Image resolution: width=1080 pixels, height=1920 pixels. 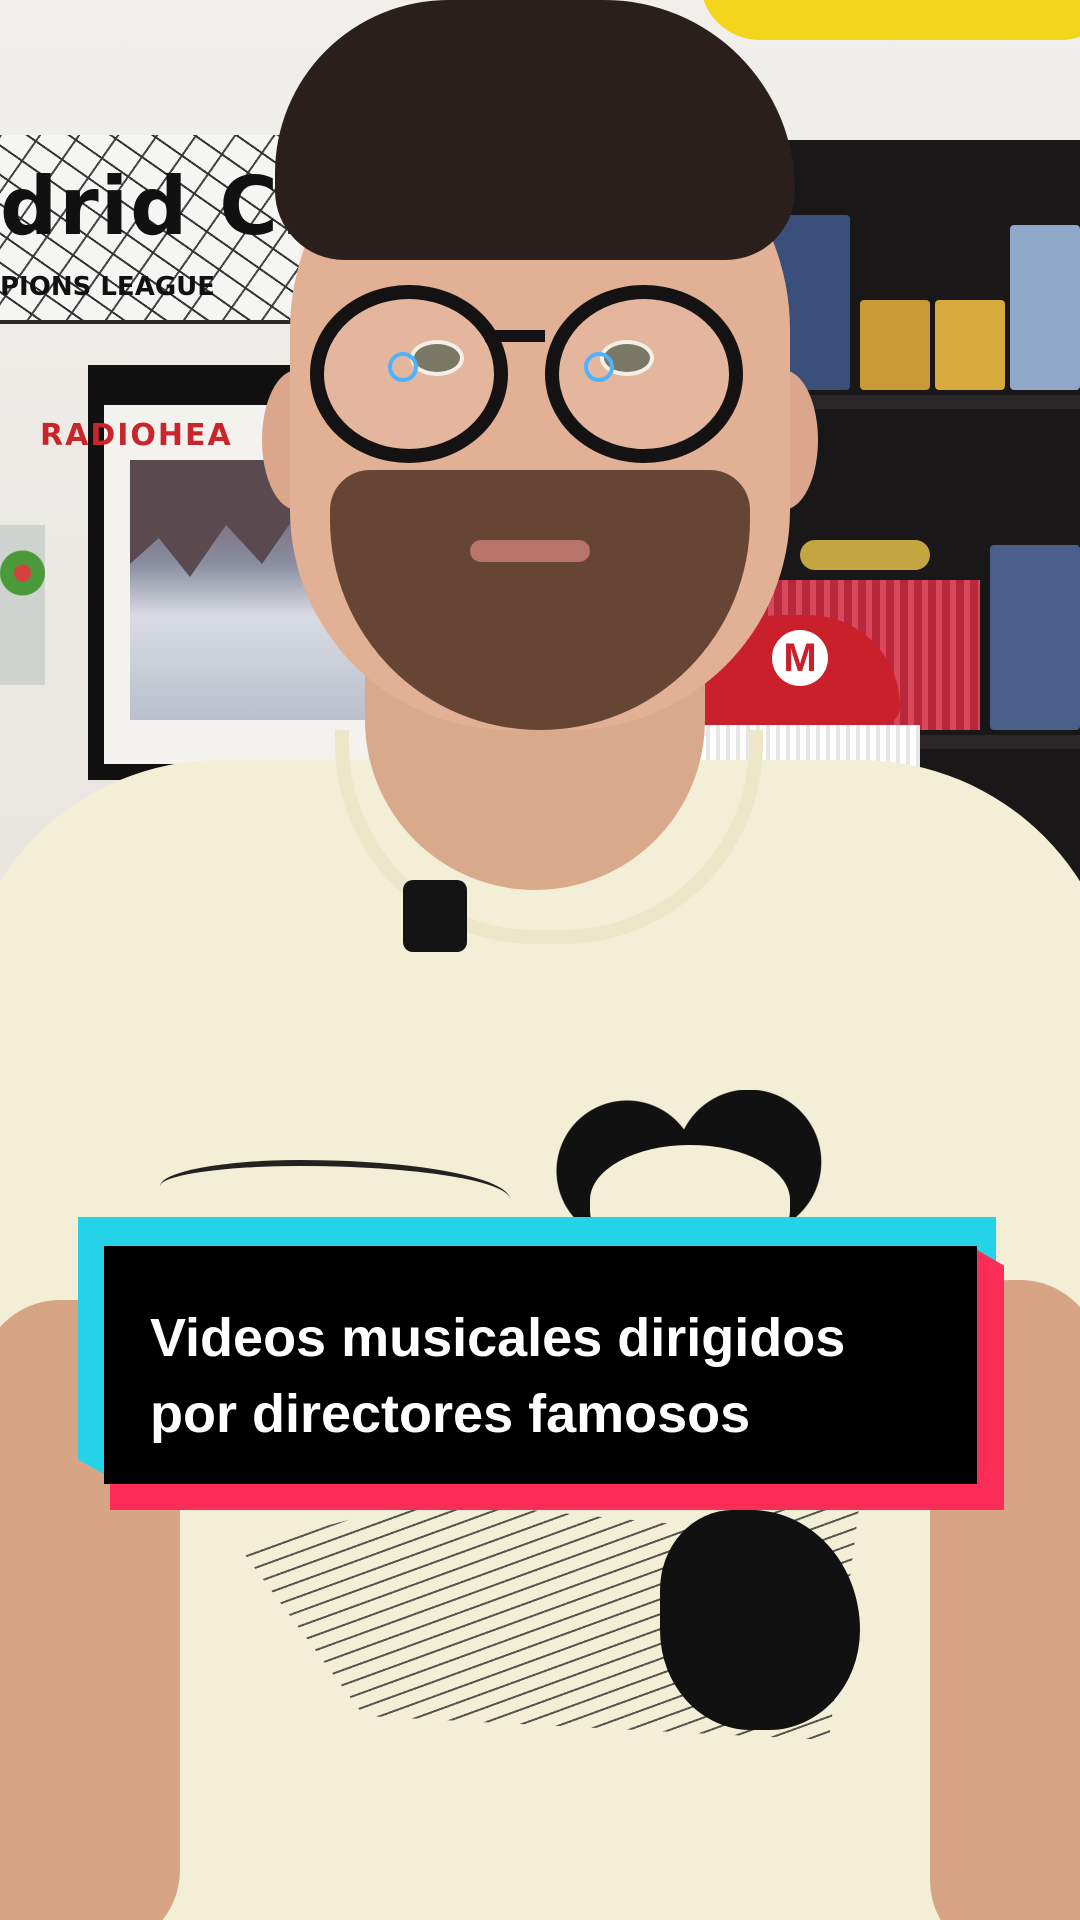 What do you see at coordinates (530, 551) in the screenshot?
I see `mouth` at bounding box center [530, 551].